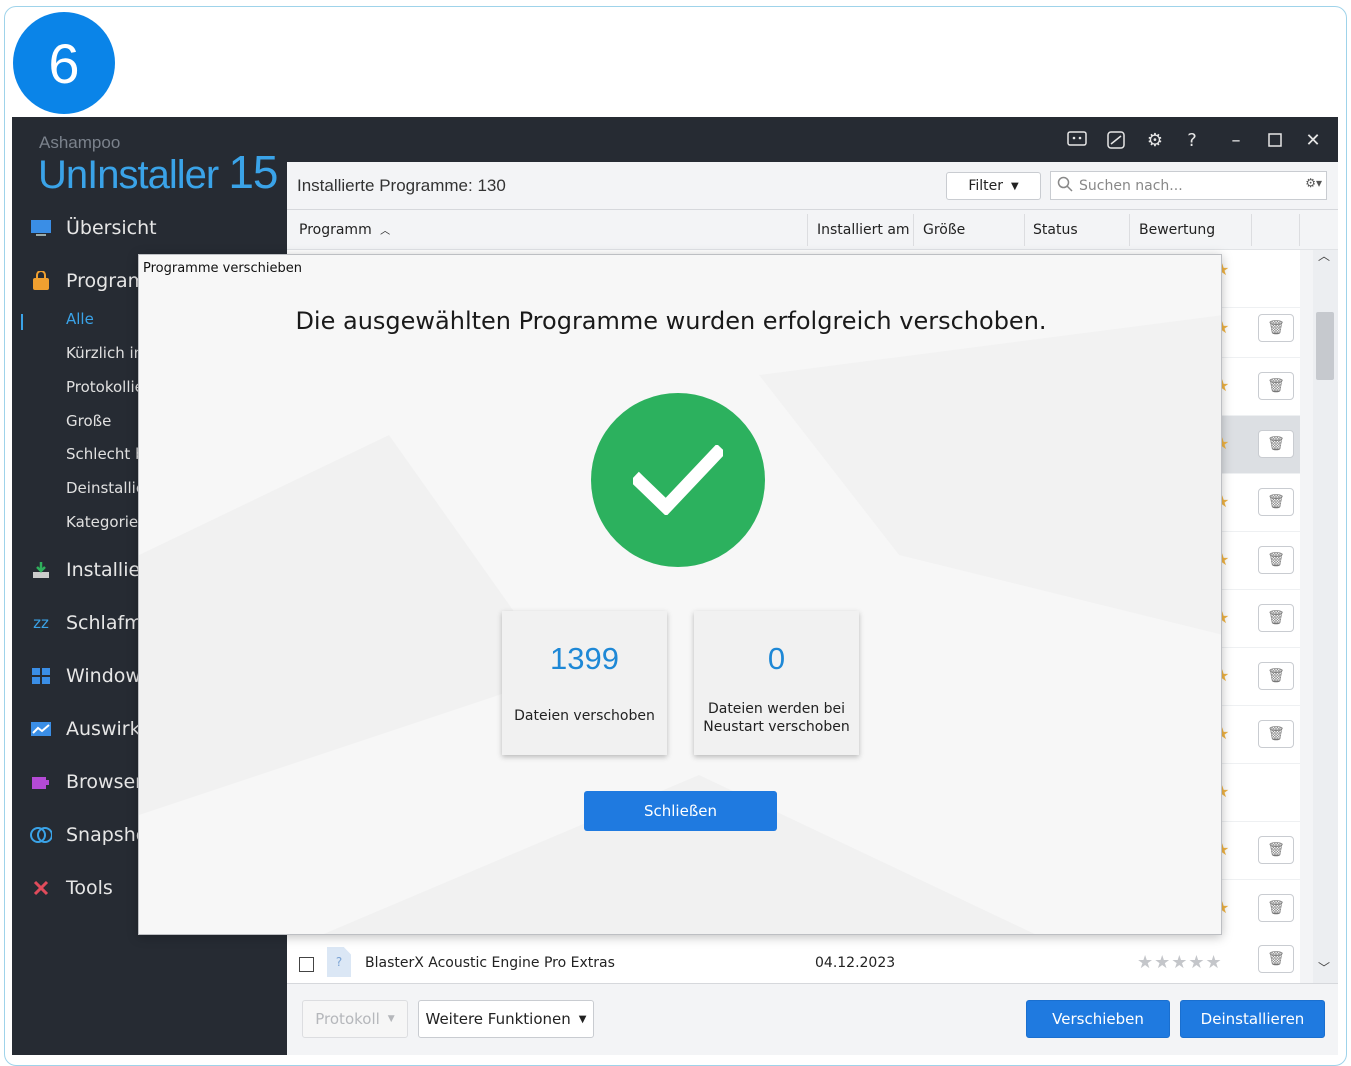 This screenshot has width=1351, height=1066. I want to click on column-program: Programm ︿, so click(344, 230).